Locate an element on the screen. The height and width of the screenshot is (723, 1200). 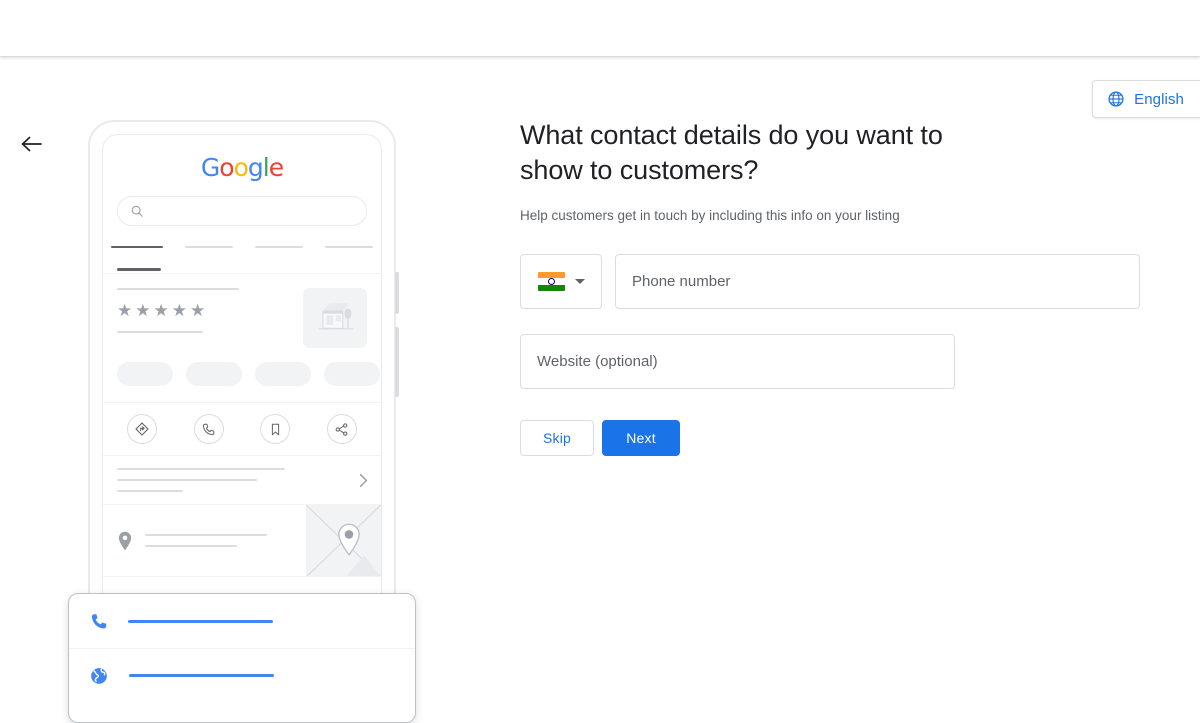
contact-card-phone-placeholder is located at coordinates (200, 621).